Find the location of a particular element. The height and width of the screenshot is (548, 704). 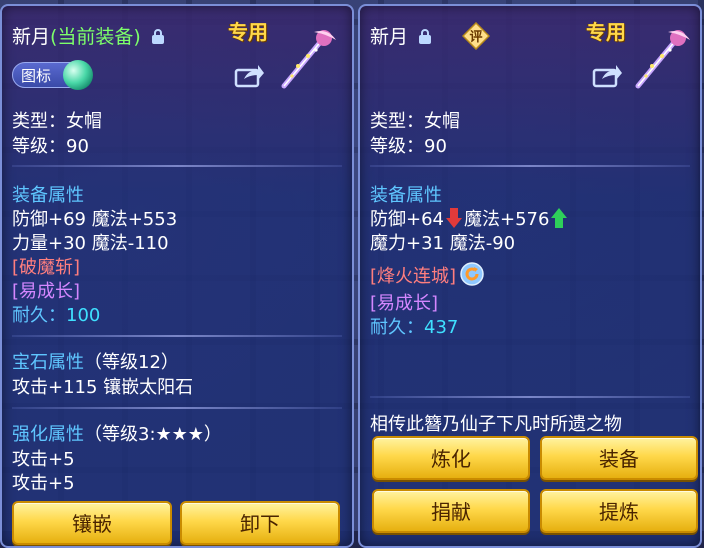

right-level-line: 等级：90 is located at coordinates (408, 146).